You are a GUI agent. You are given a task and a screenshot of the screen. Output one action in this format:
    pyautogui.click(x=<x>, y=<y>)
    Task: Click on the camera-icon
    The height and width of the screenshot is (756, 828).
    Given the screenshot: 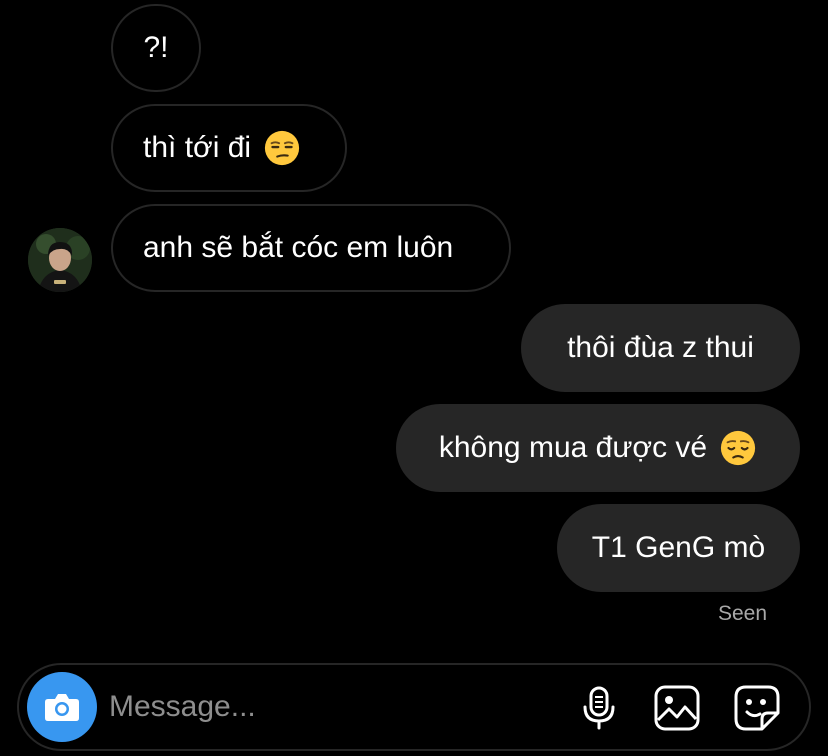 What is the action you would take?
    pyautogui.click(x=62, y=707)
    